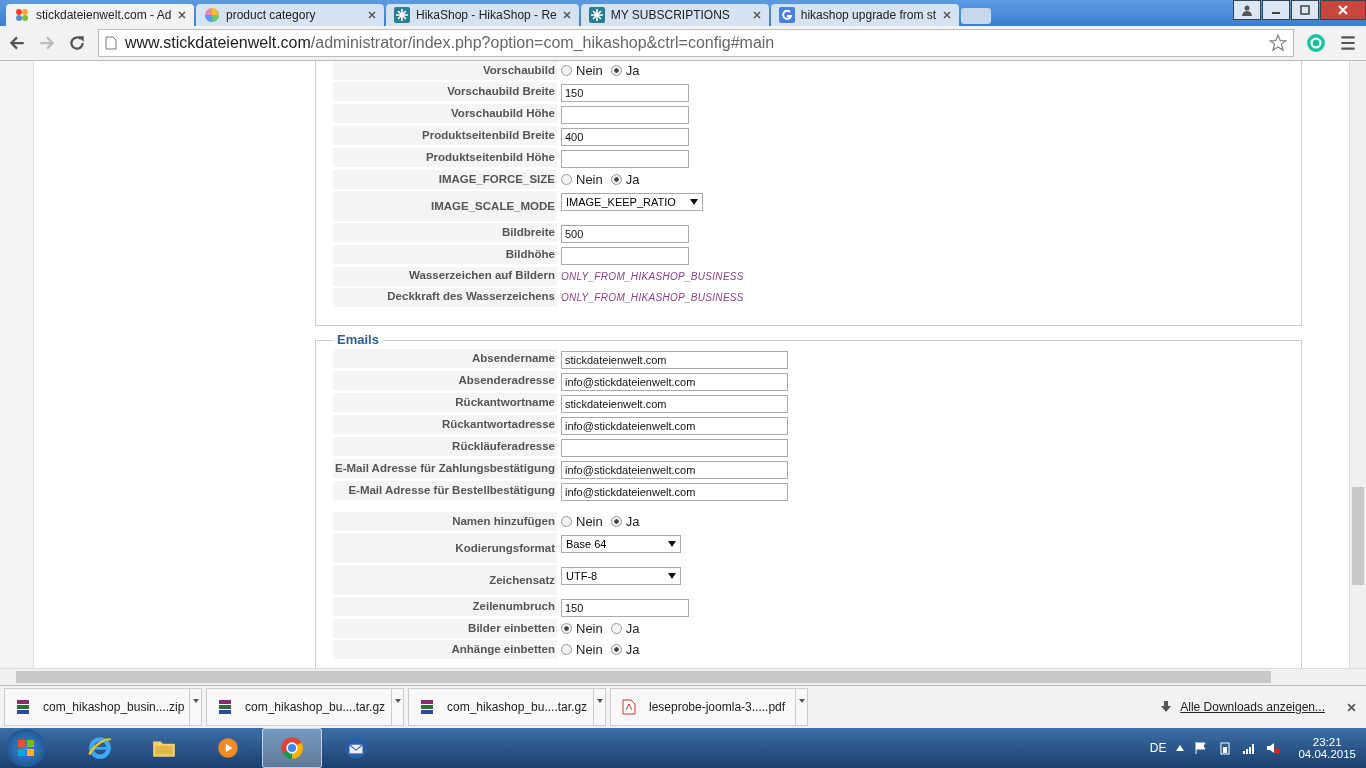  What do you see at coordinates (445, 446) in the screenshot?
I see `field-label: Rückläuferadresse` at bounding box center [445, 446].